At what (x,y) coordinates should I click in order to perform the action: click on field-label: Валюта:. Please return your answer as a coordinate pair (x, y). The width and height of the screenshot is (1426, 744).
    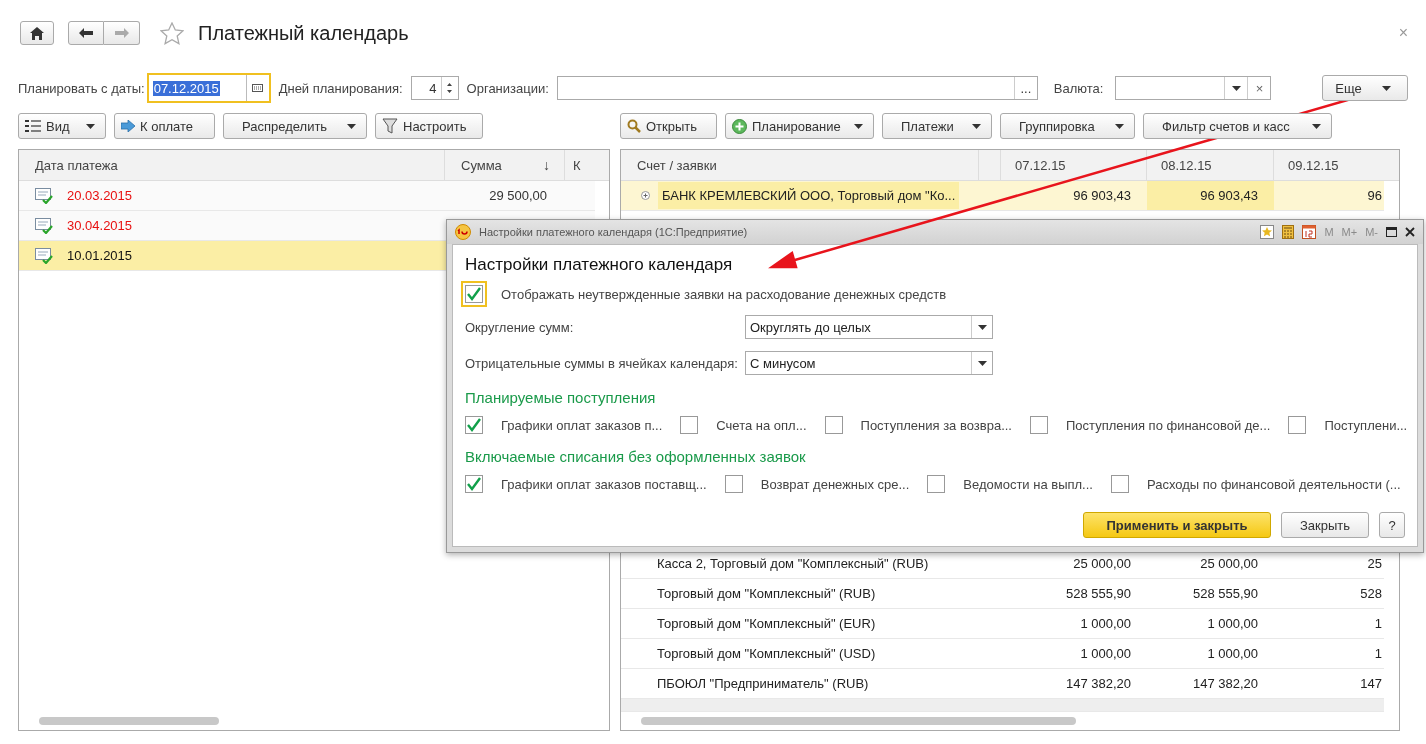
    Looking at the image, I should click on (1078, 88).